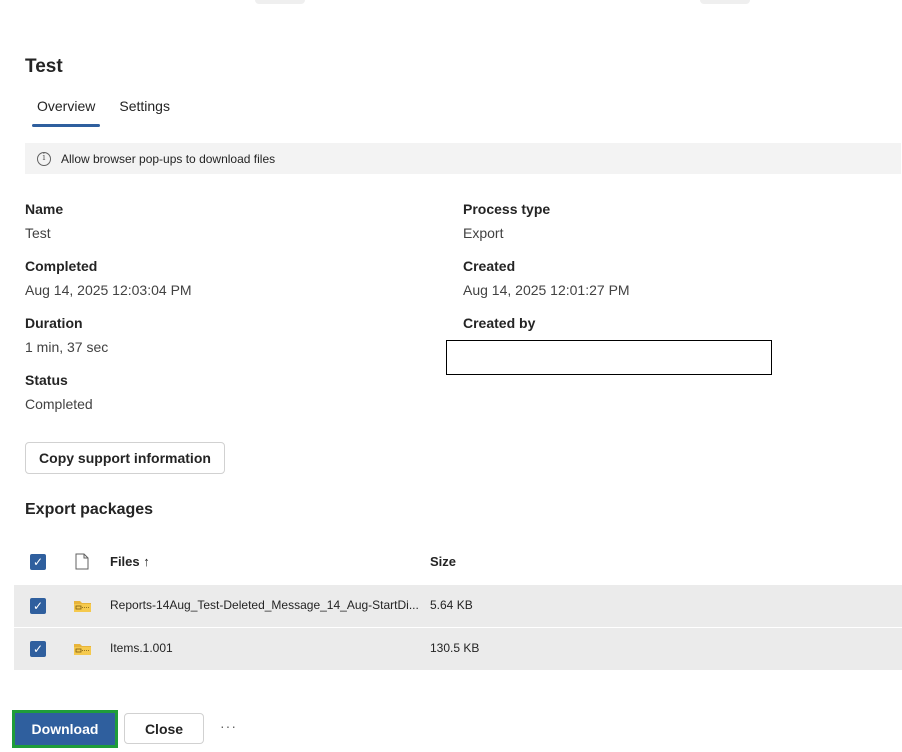 The width and height of the screenshot is (902, 752). I want to click on size-column-header: Size, so click(443, 561).